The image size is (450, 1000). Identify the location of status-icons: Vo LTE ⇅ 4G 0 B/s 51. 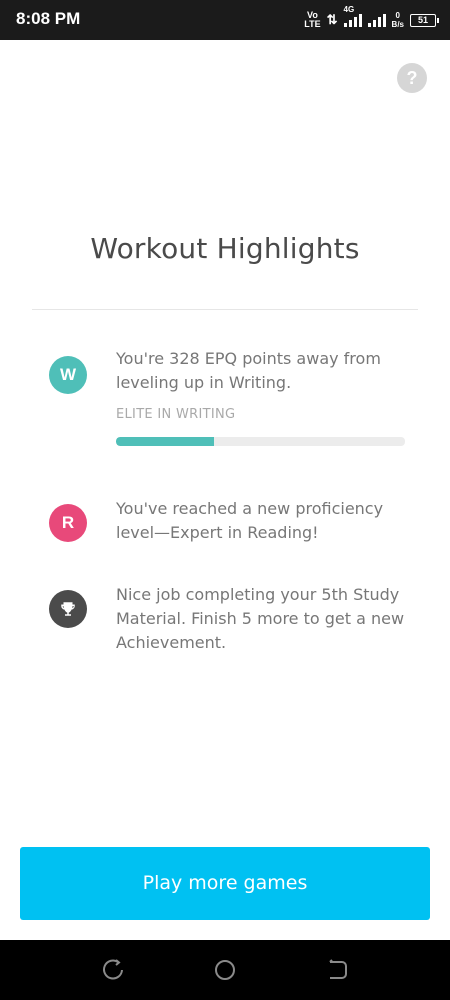
(371, 18).